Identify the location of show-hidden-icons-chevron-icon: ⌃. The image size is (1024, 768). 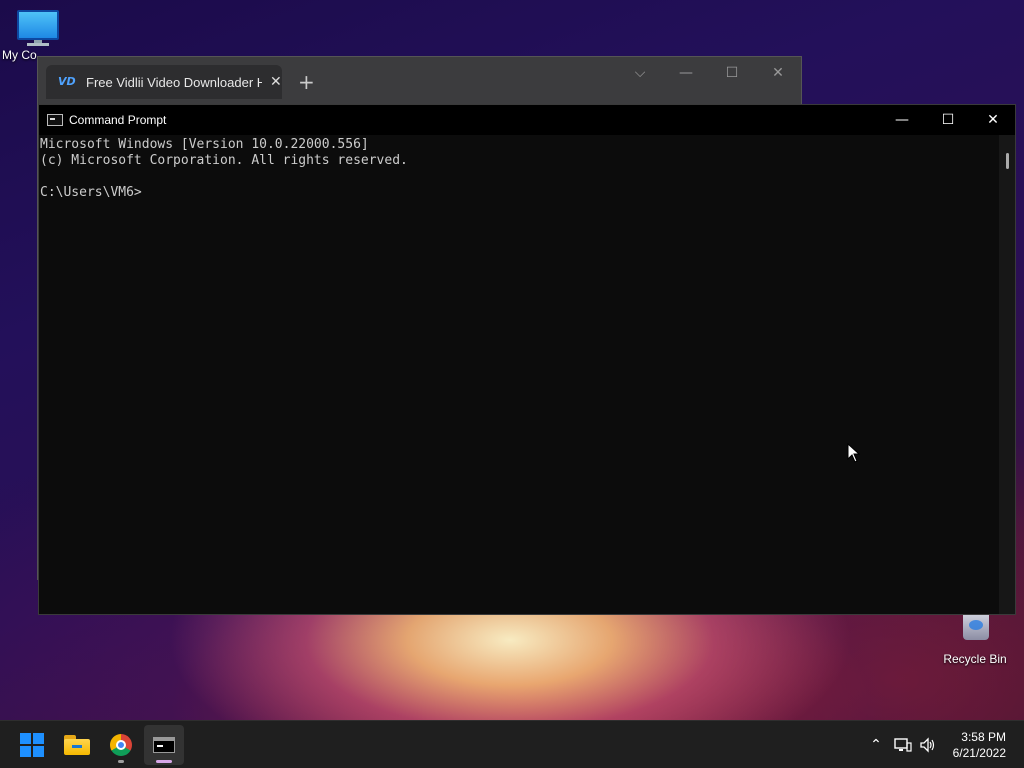
(876, 745).